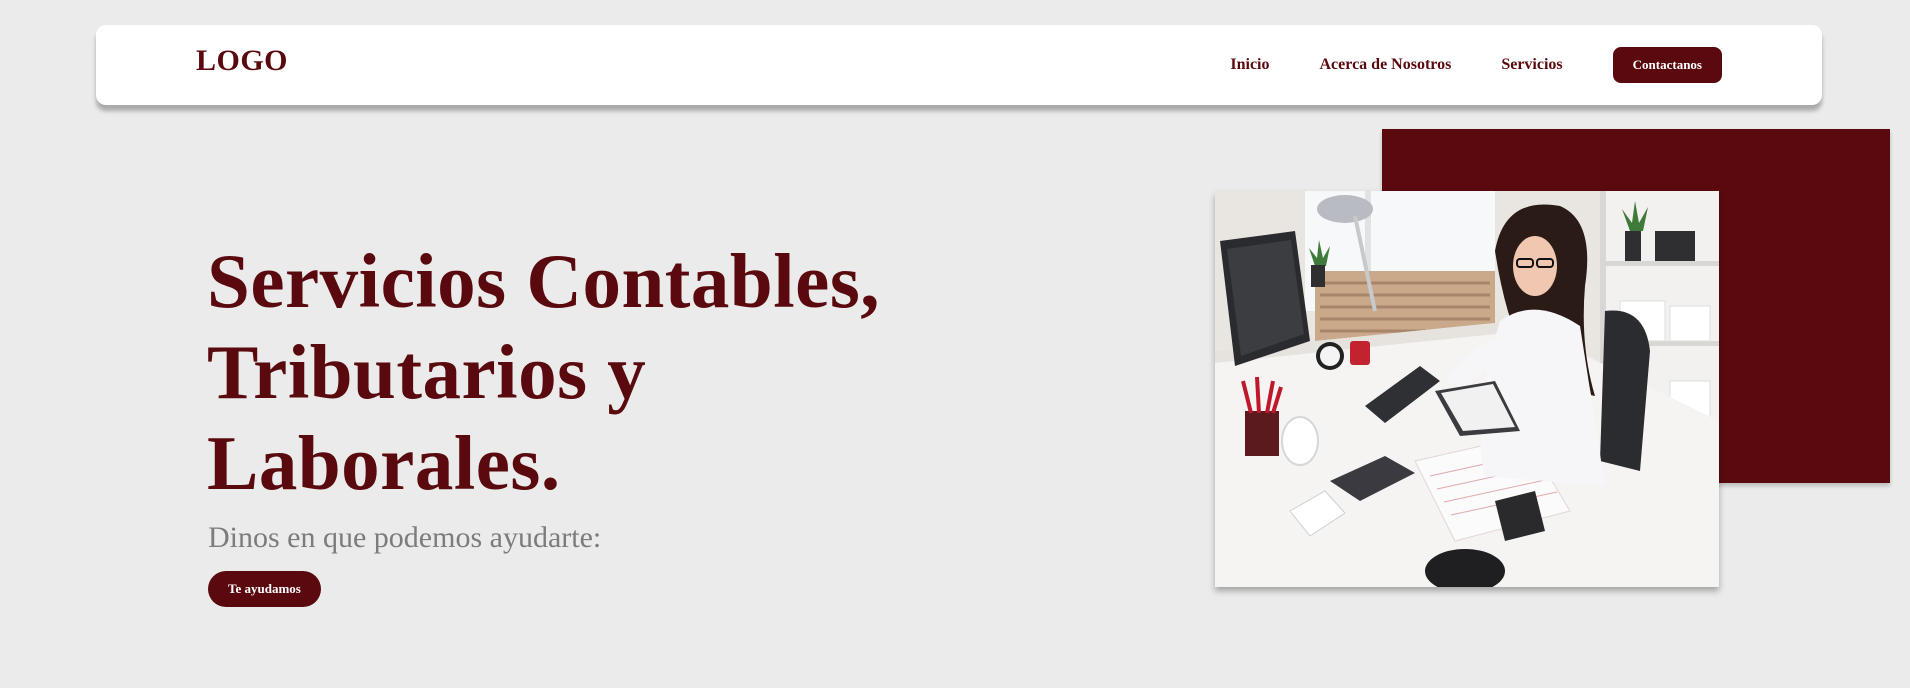 Image resolution: width=1910 pixels, height=688 pixels. Describe the element at coordinates (544, 281) in the screenshot. I see `hero-title-line-1: Servicios Contables,` at that location.